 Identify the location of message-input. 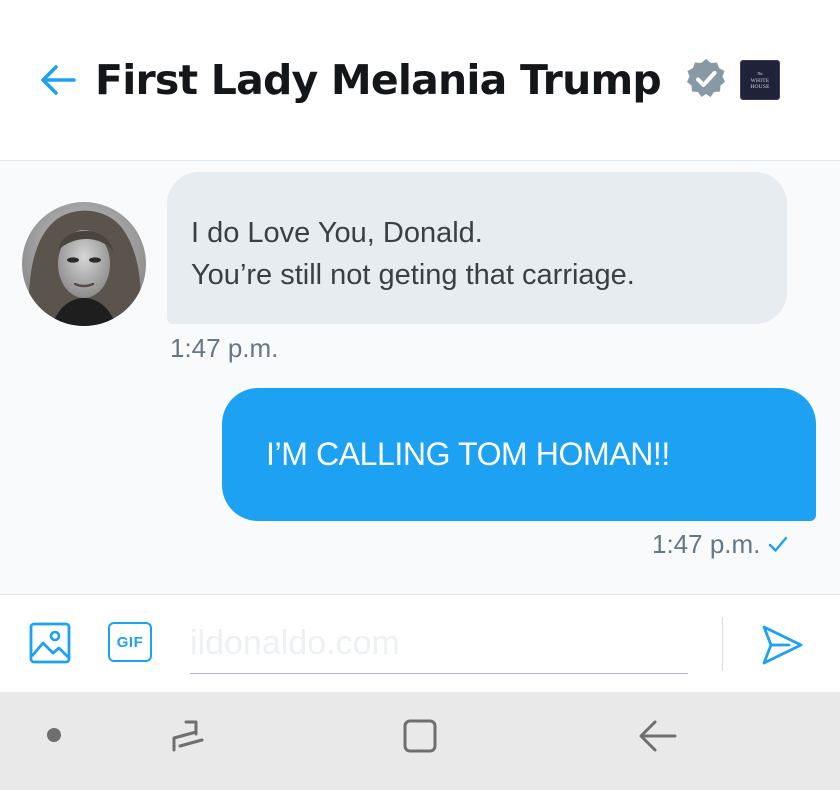
(439, 643).